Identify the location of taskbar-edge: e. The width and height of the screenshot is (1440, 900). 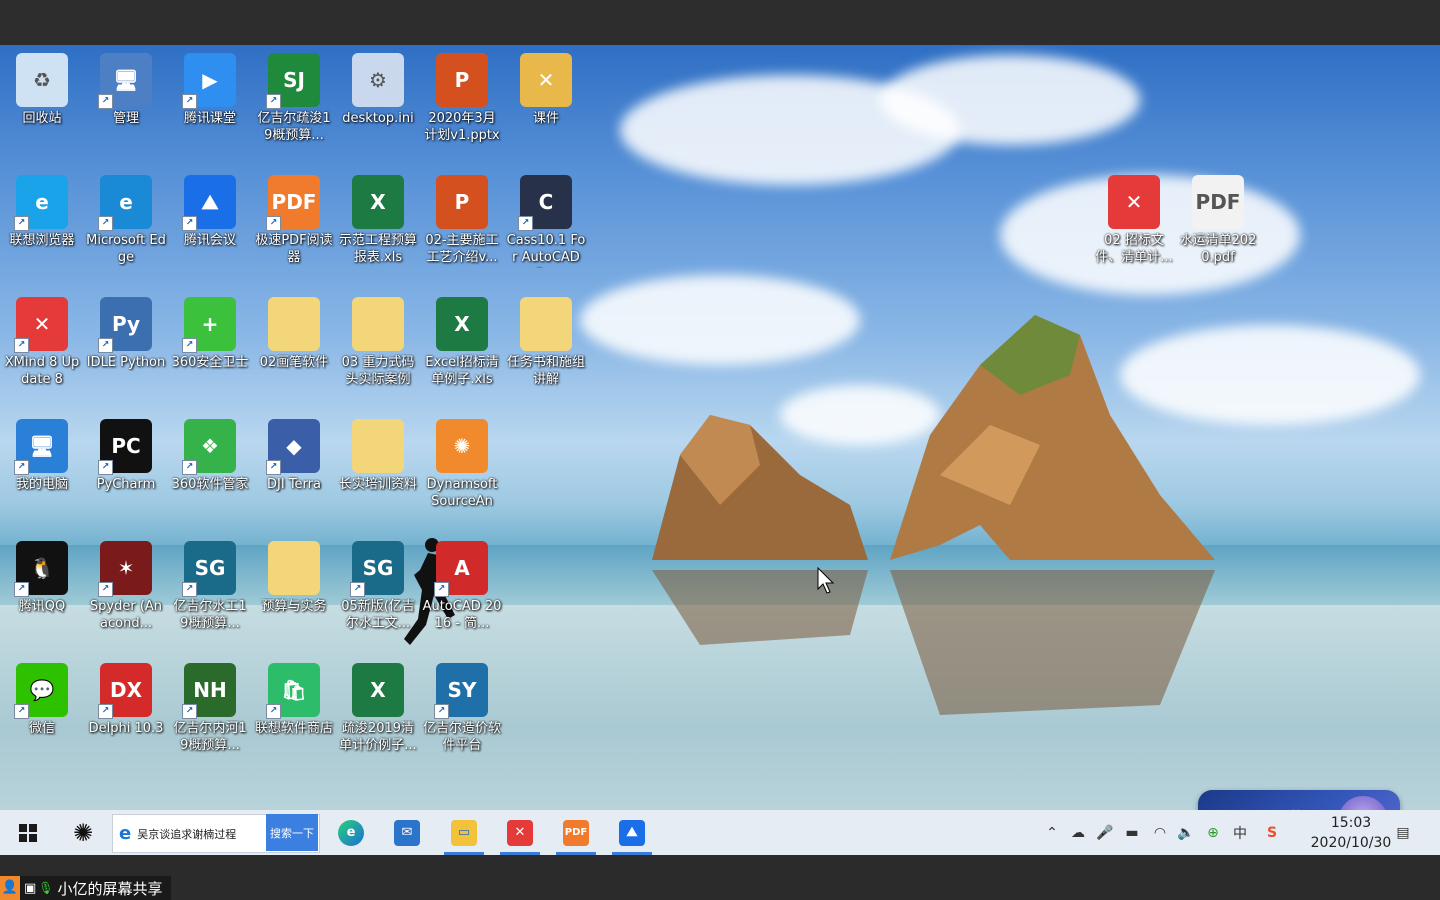
(351, 832).